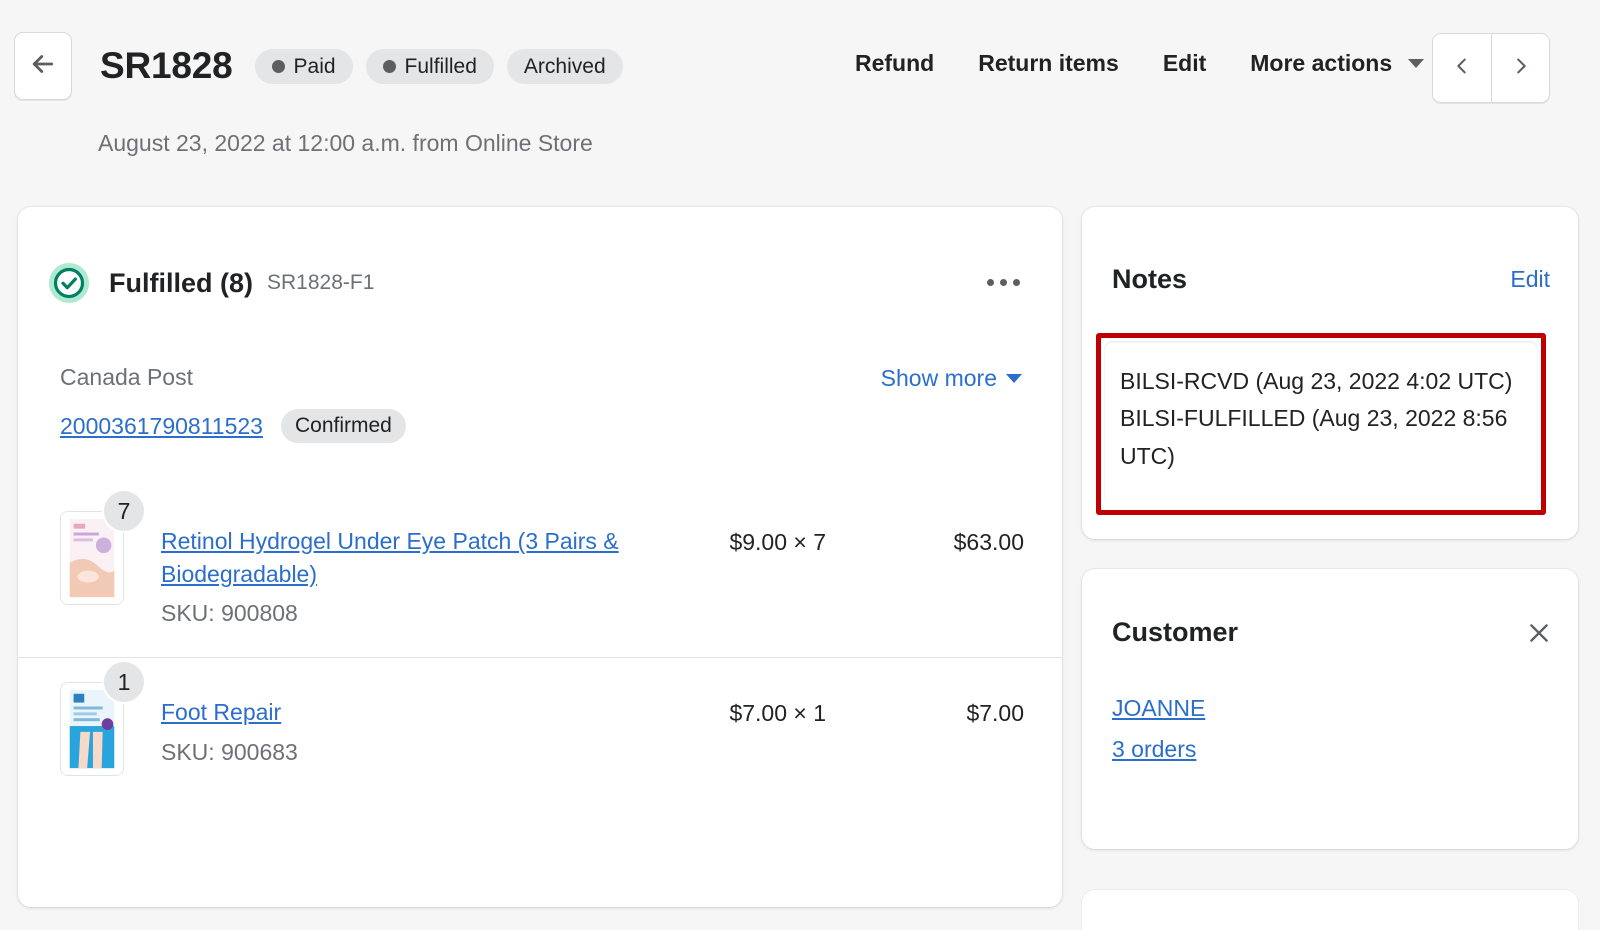 This screenshot has width=1600, height=930. I want to click on customer-links: JOANNE 3 orders, so click(1158, 736).